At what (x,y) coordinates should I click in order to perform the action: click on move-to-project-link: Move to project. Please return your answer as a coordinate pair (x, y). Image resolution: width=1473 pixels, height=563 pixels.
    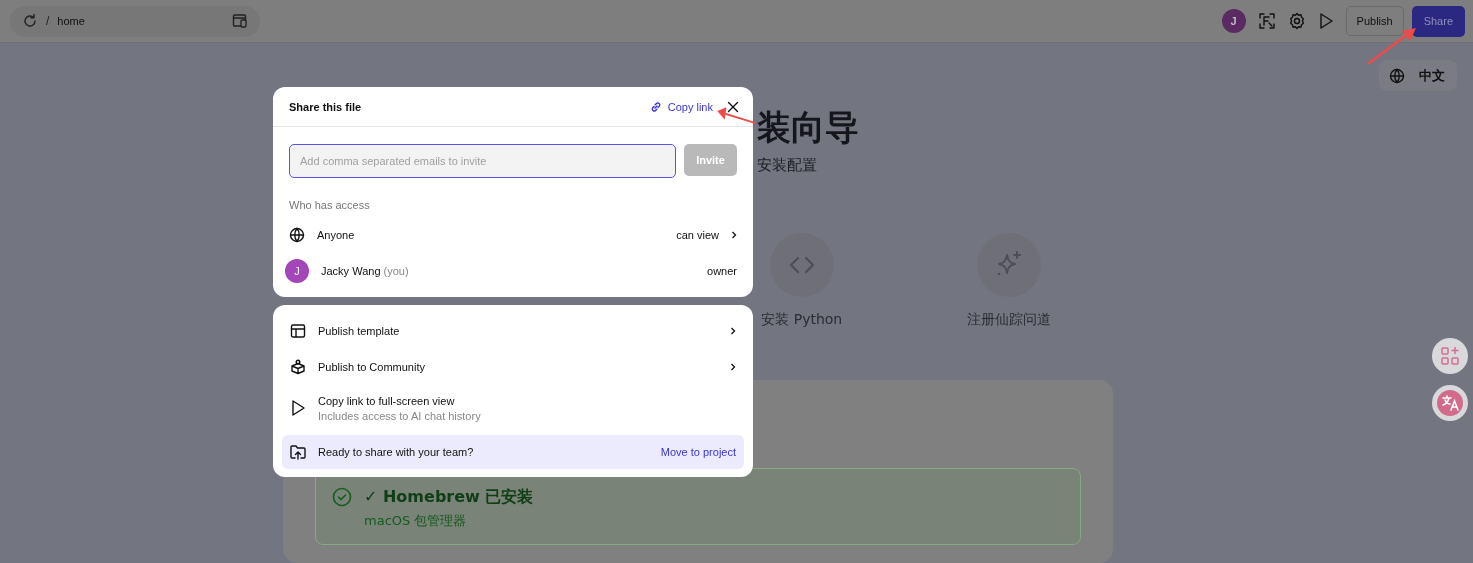
    Looking at the image, I should click on (698, 452).